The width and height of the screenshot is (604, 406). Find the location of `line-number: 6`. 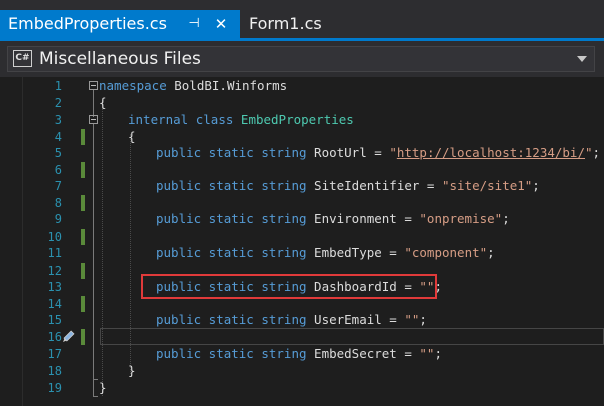

line-number: 6 is located at coordinates (58, 170).